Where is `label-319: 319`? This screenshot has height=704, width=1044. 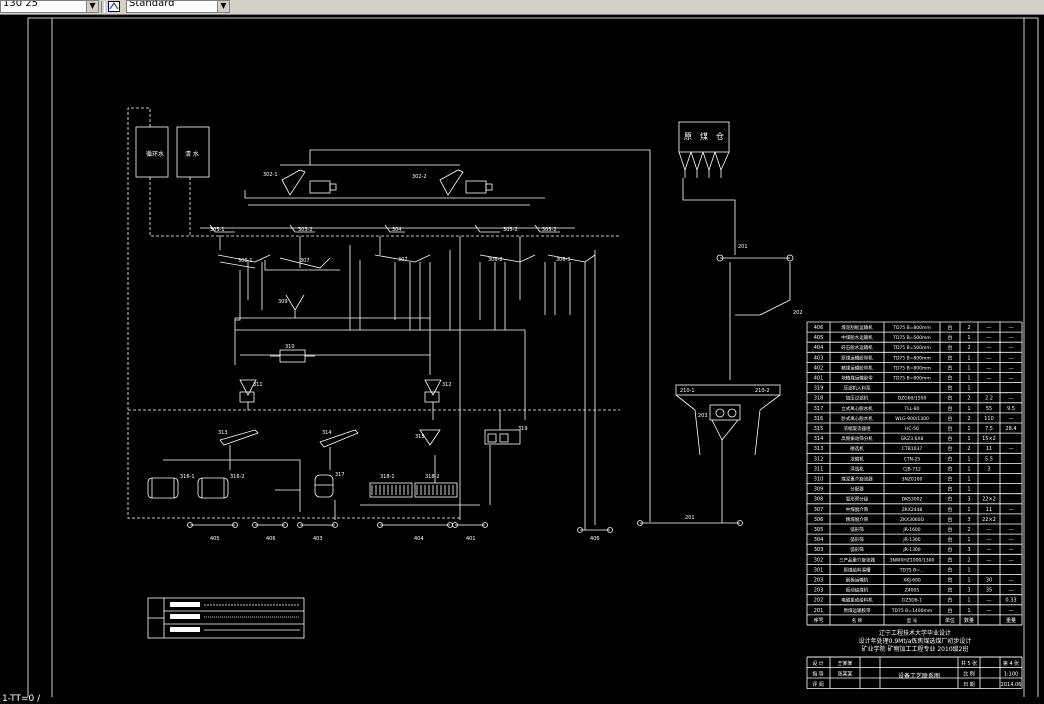
label-319: 319 is located at coordinates (523, 429).